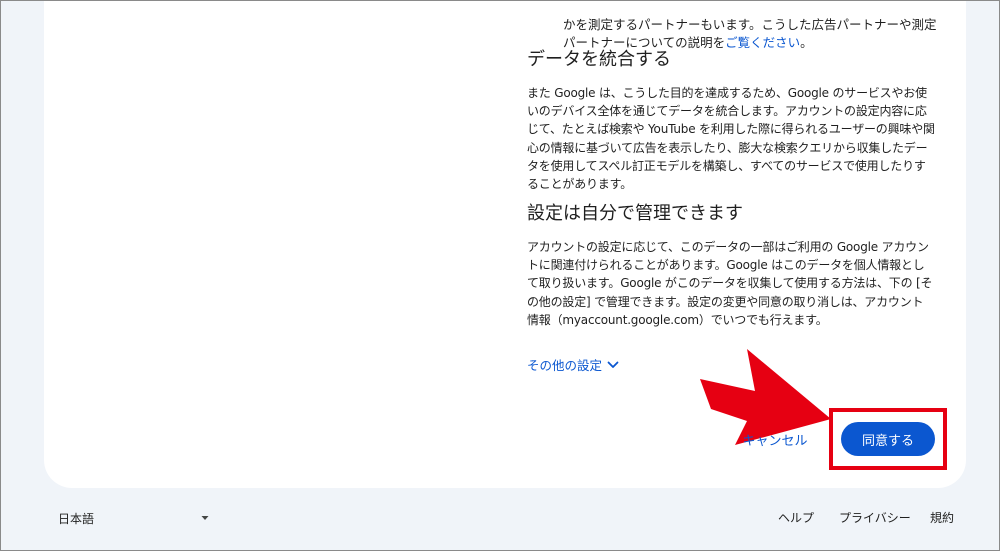 The width and height of the screenshot is (1000, 551). I want to click on chevron-down-icon, so click(613, 364).